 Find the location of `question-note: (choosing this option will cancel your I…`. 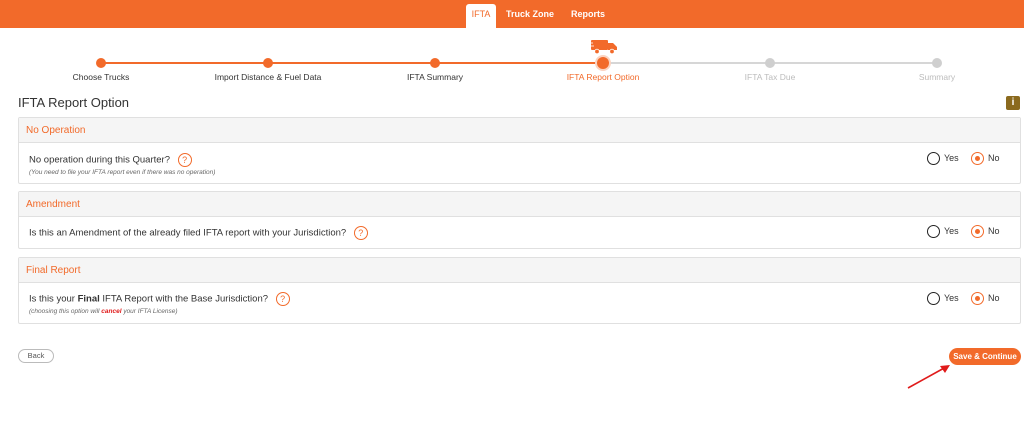

question-note: (choosing this option will cancel your I… is located at coordinates (103, 311).